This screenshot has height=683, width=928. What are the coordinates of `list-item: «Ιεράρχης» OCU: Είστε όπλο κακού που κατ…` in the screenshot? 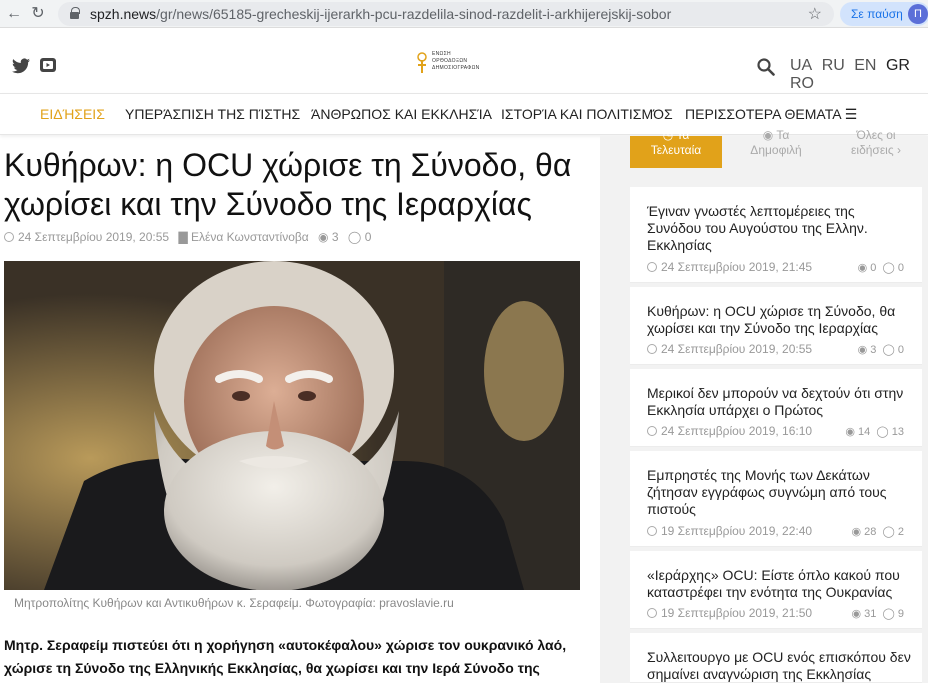 It's located at (776, 590).